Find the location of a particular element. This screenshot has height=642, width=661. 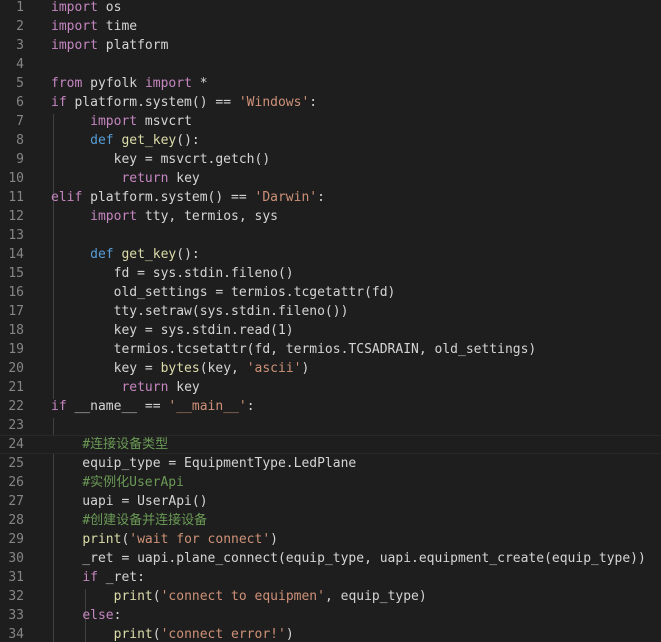

code-line: 15 fd = sys.stdin.fileno() is located at coordinates (330, 273).